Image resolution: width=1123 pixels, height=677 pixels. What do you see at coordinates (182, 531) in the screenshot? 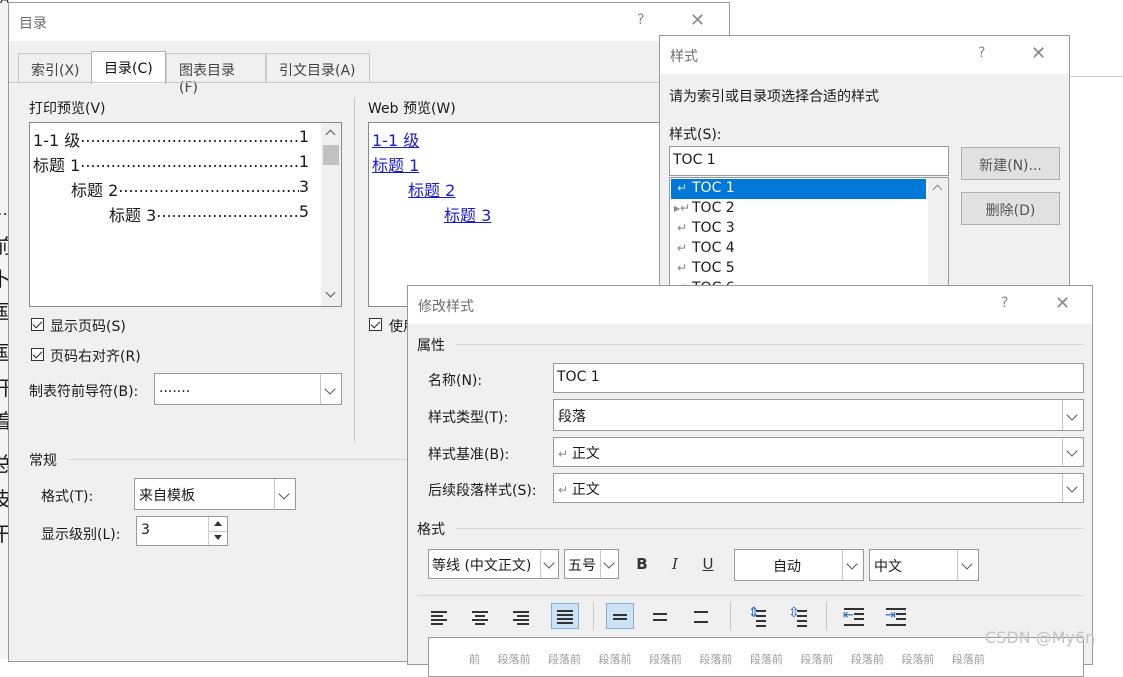
I see `levels-spinner: 3` at bounding box center [182, 531].